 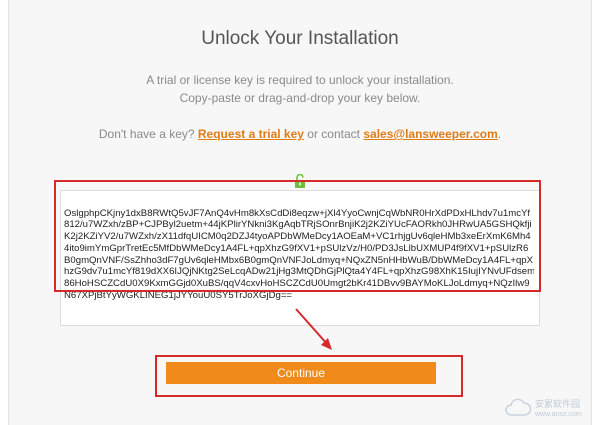 What do you see at coordinates (558, 404) in the screenshot?
I see `watermark-text: 安累软件园` at bounding box center [558, 404].